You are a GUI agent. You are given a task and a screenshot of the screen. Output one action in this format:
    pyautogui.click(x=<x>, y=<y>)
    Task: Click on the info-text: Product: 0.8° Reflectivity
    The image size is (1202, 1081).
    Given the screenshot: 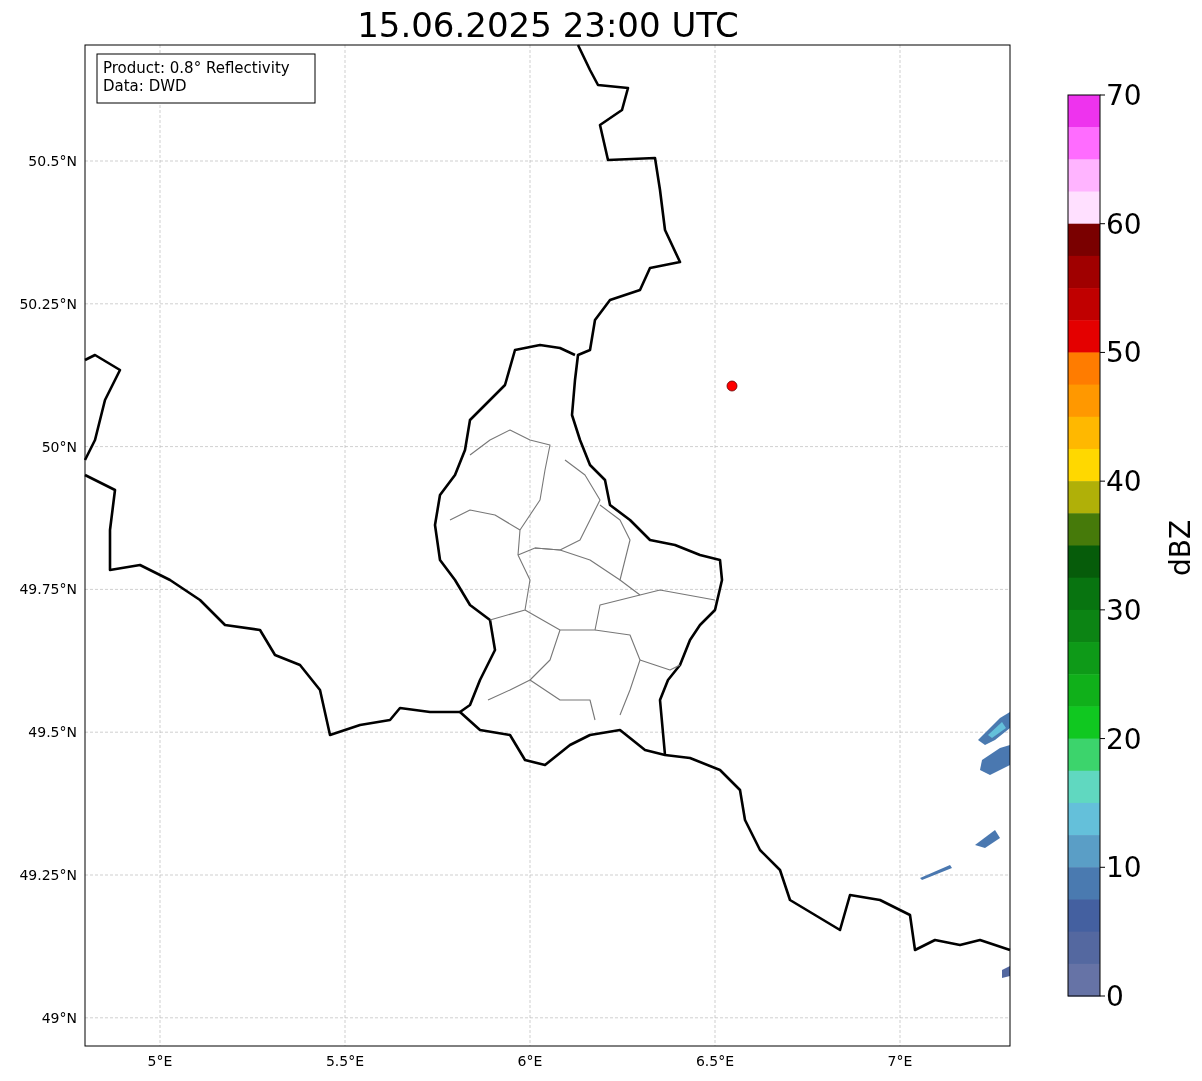 What is the action you would take?
    pyautogui.click(x=196, y=68)
    